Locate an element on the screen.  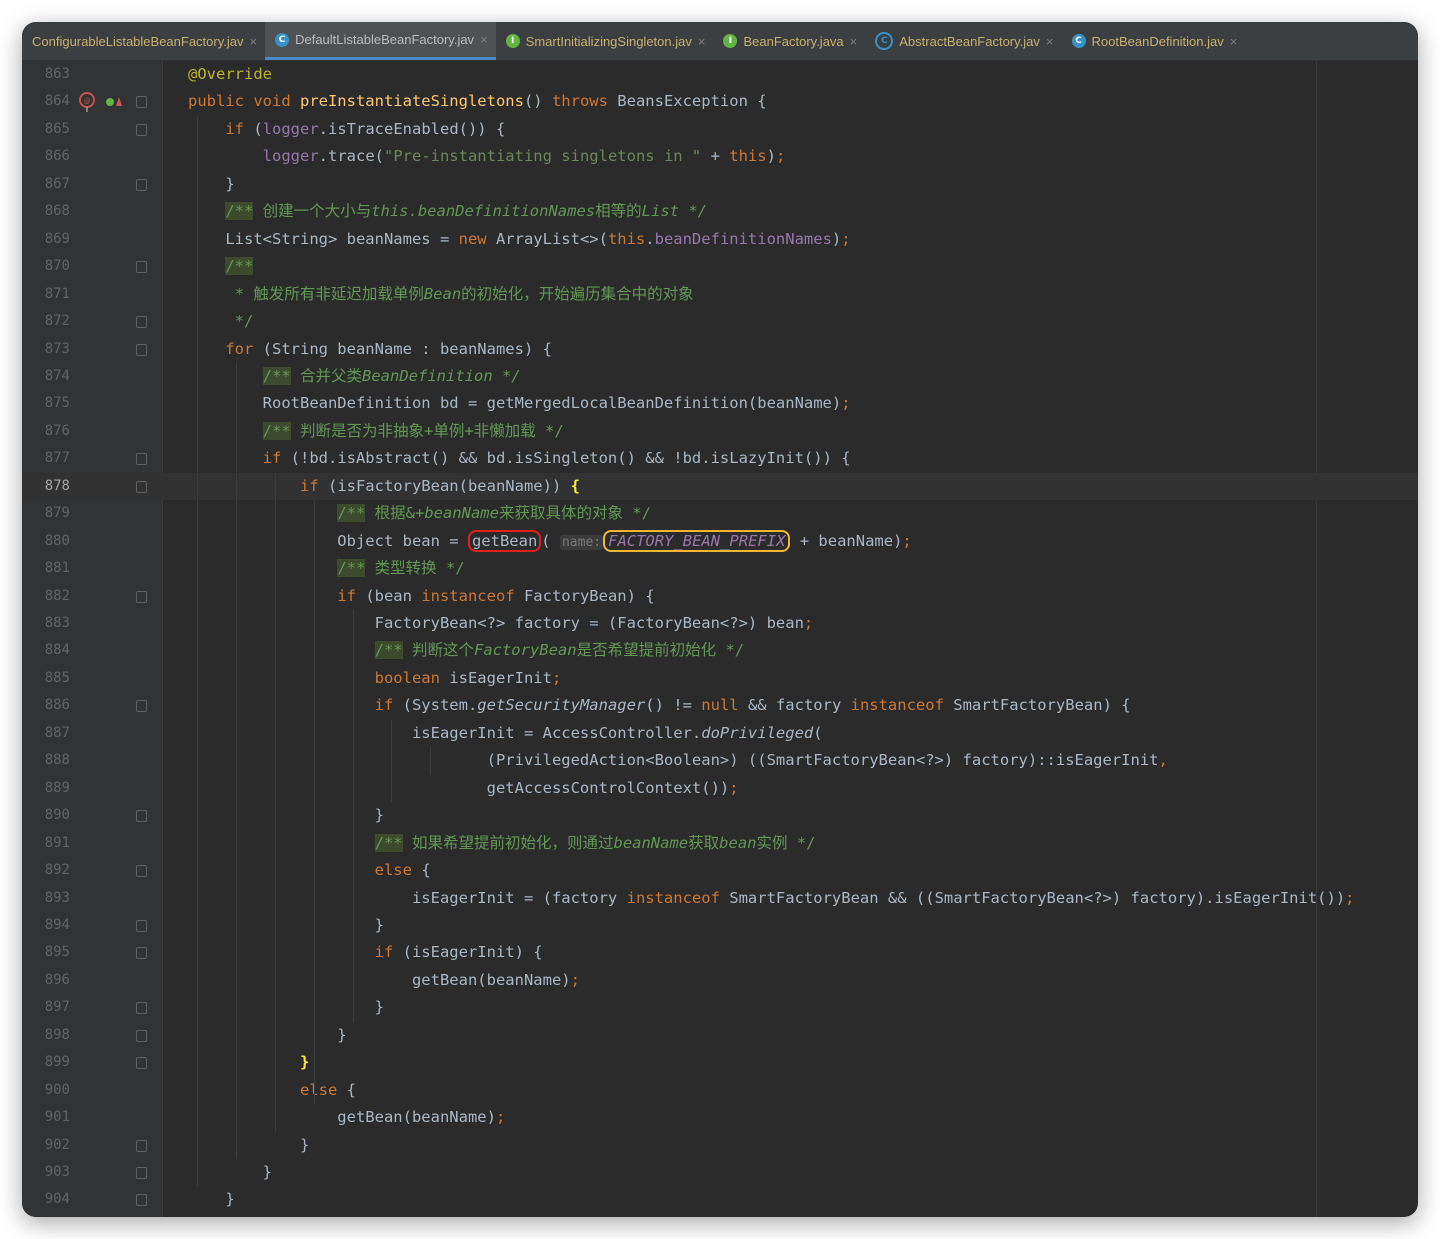
code-line: 878 if (isFactoryBean(beanName)) { is located at coordinates (720, 486).